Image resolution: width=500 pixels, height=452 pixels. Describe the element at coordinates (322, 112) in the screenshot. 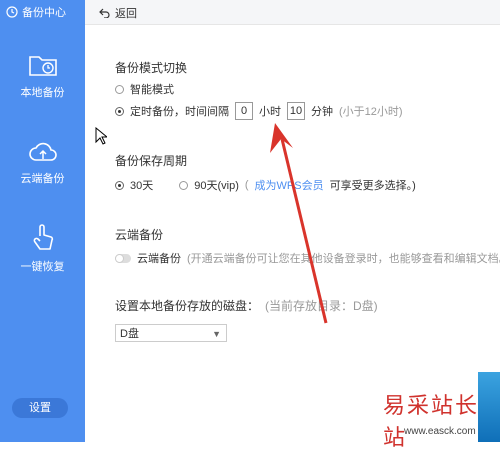

I see `minutes-unit: 分钟` at that location.